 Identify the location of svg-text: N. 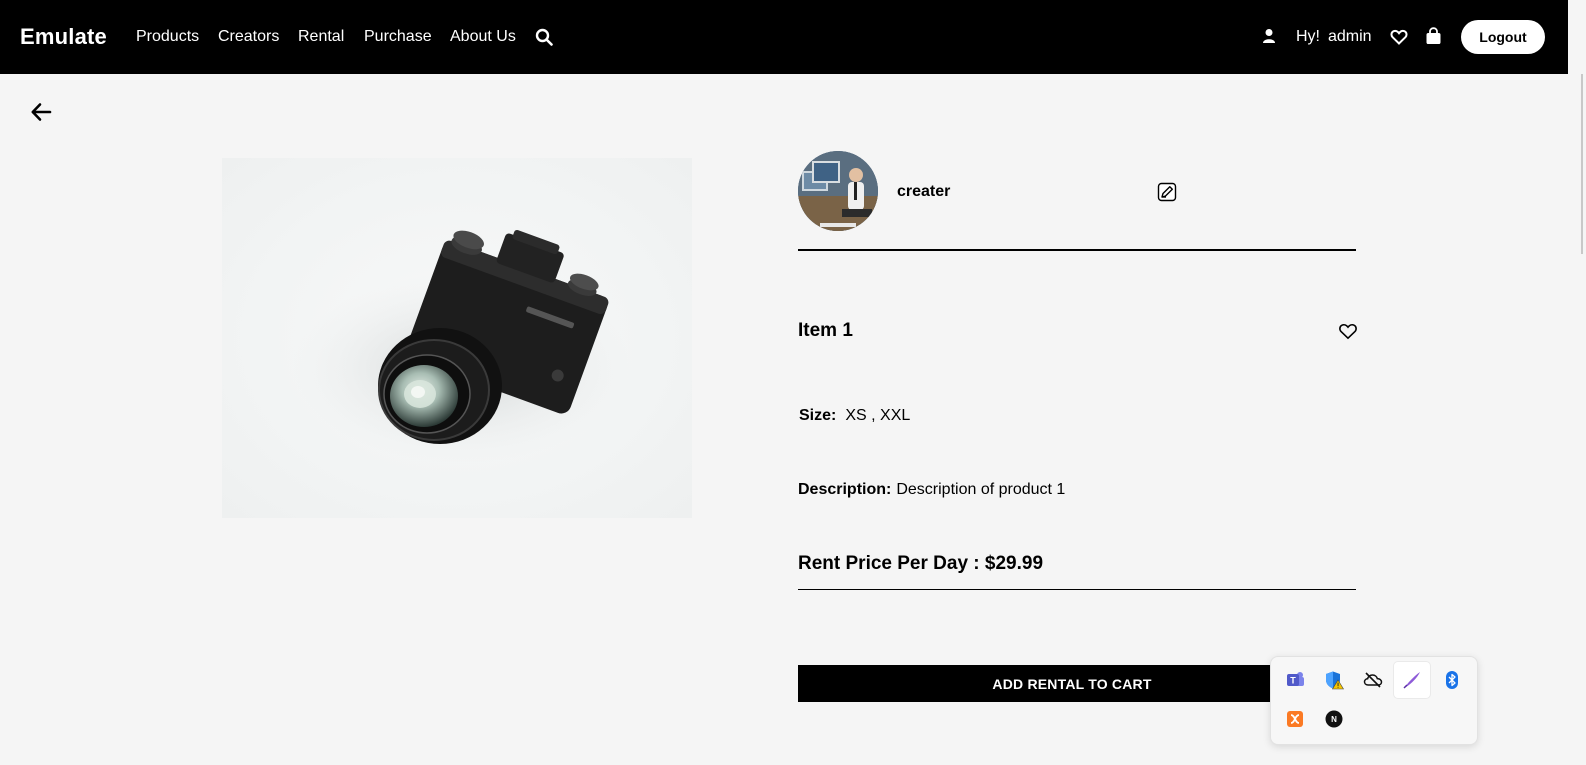
(1334, 719).